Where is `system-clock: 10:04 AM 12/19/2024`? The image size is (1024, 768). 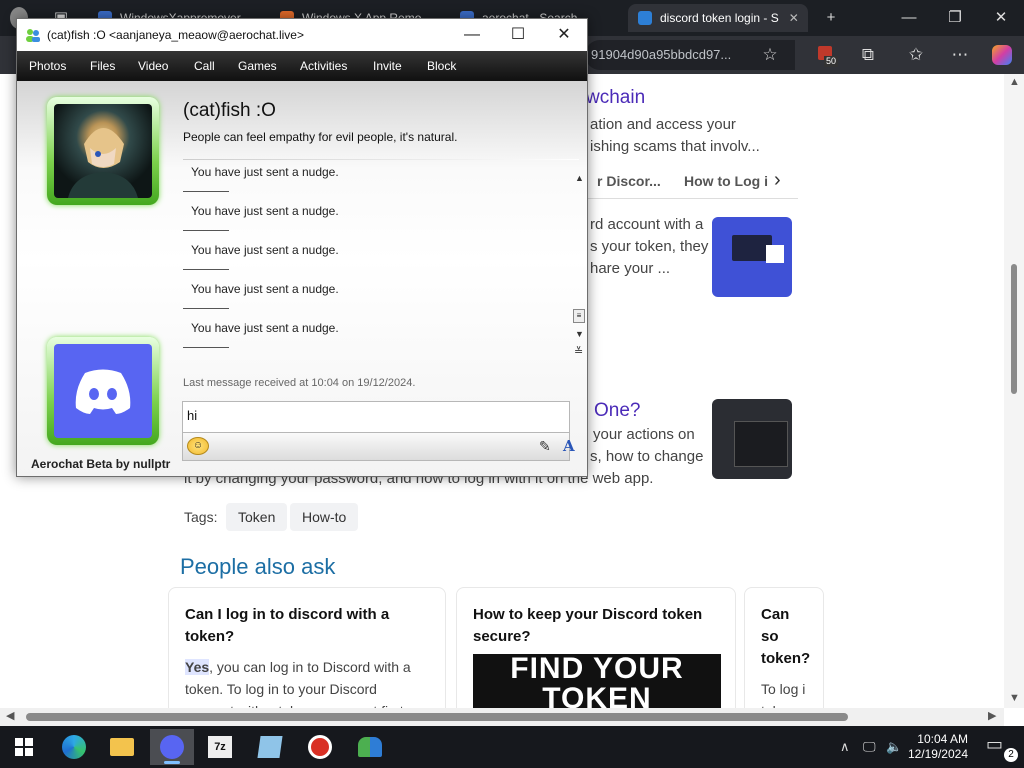
system-clock: 10:04 AM 12/19/2024 is located at coordinates (938, 747).